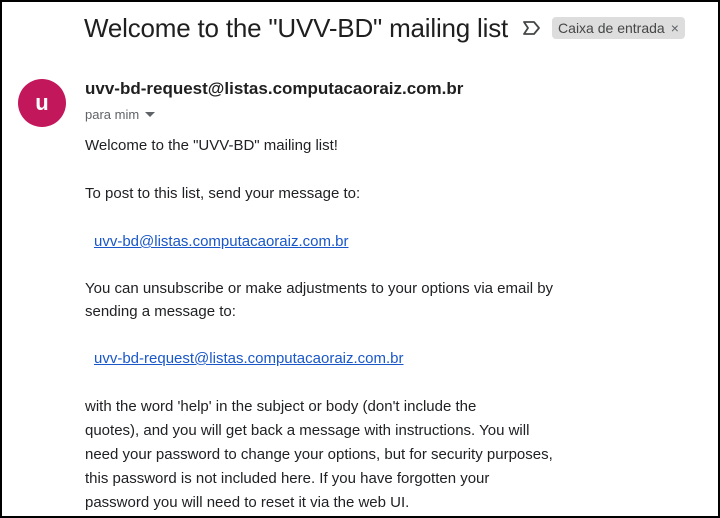  I want to click on recipient-text: para mim, so click(112, 114).